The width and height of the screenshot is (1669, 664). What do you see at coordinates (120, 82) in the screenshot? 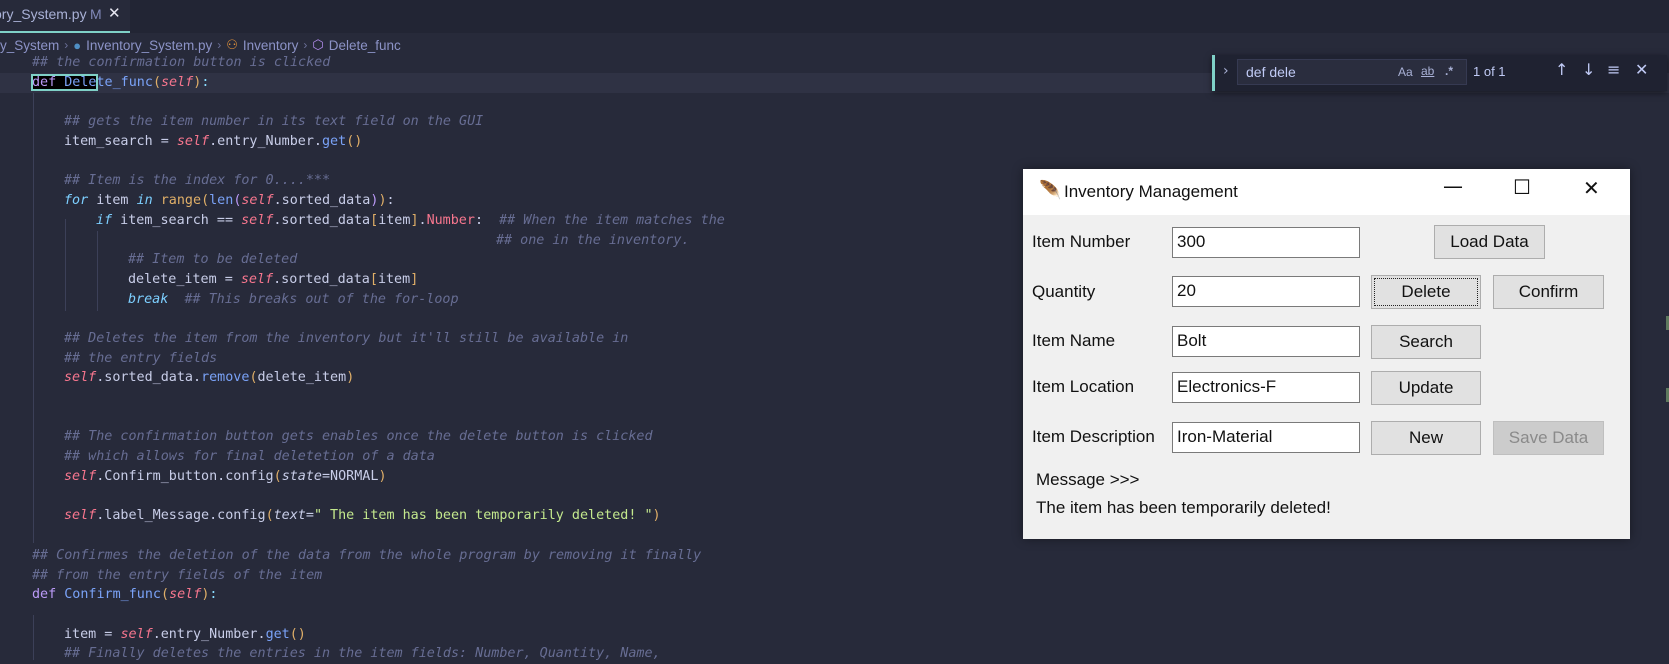
I see `code-line: def Delete_func(self):` at bounding box center [120, 82].